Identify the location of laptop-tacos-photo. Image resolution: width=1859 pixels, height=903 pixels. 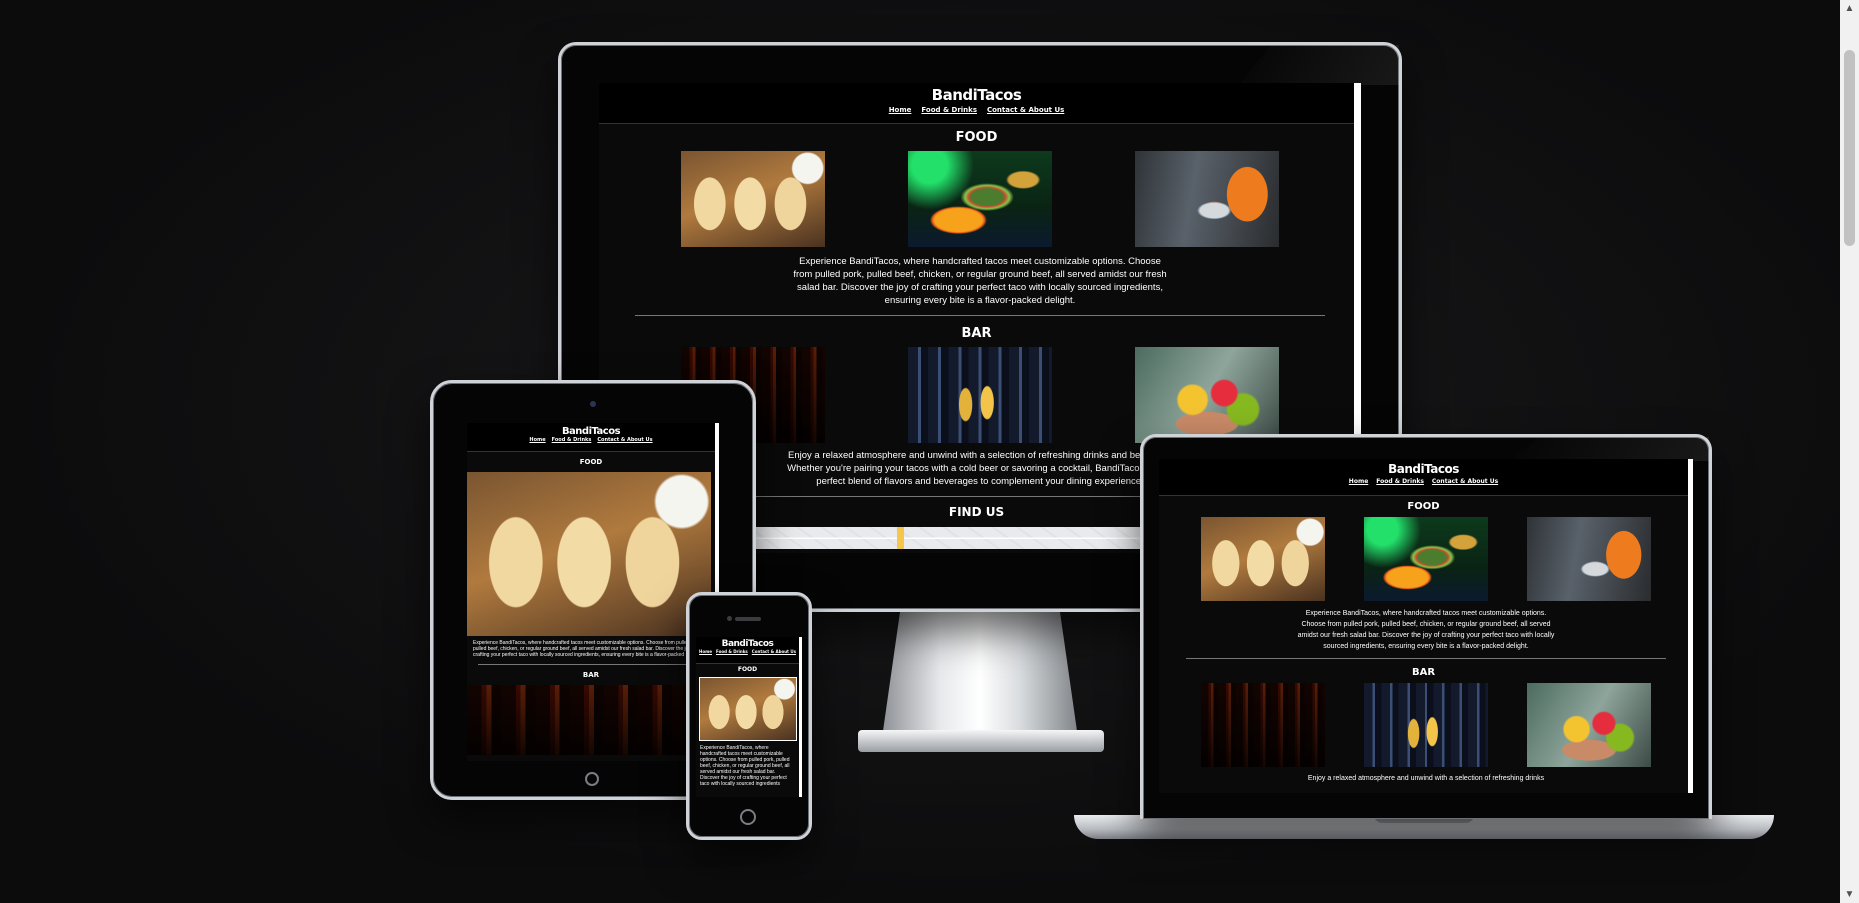
(1263, 559).